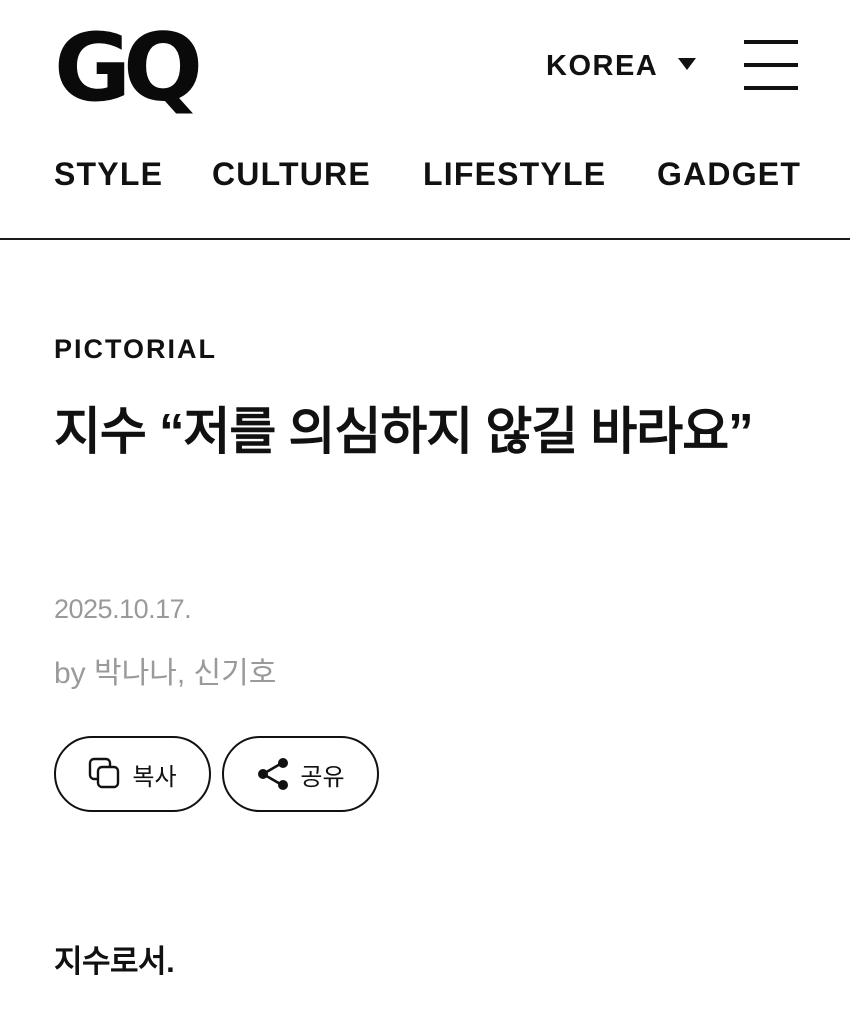 The width and height of the screenshot is (850, 1018). I want to click on share-button: 공유, so click(300, 774).